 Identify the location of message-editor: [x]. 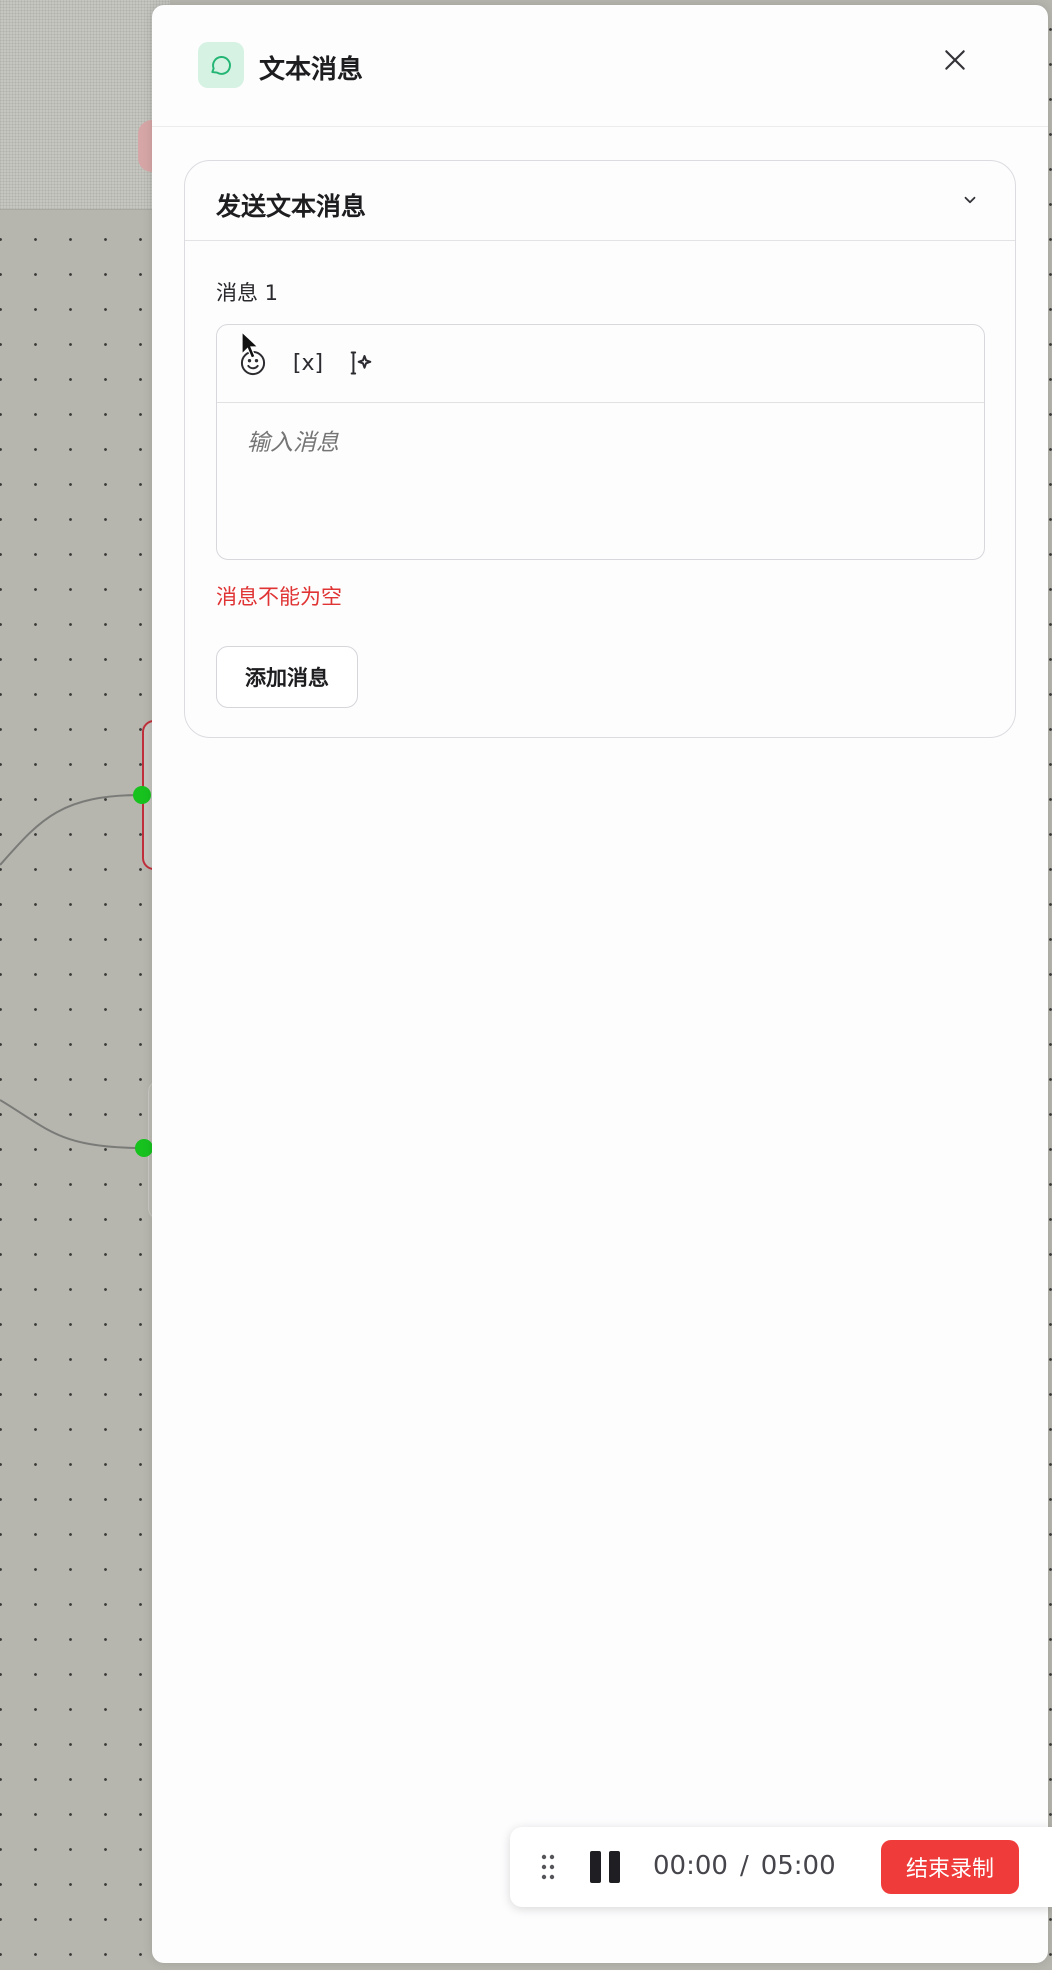
(600, 442).